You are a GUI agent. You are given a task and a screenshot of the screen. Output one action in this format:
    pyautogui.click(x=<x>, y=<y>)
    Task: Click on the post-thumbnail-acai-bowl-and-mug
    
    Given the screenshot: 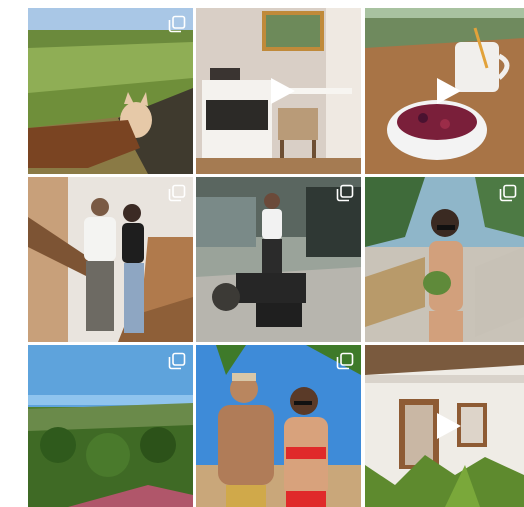 What is the action you would take?
    pyautogui.click(x=444, y=91)
    